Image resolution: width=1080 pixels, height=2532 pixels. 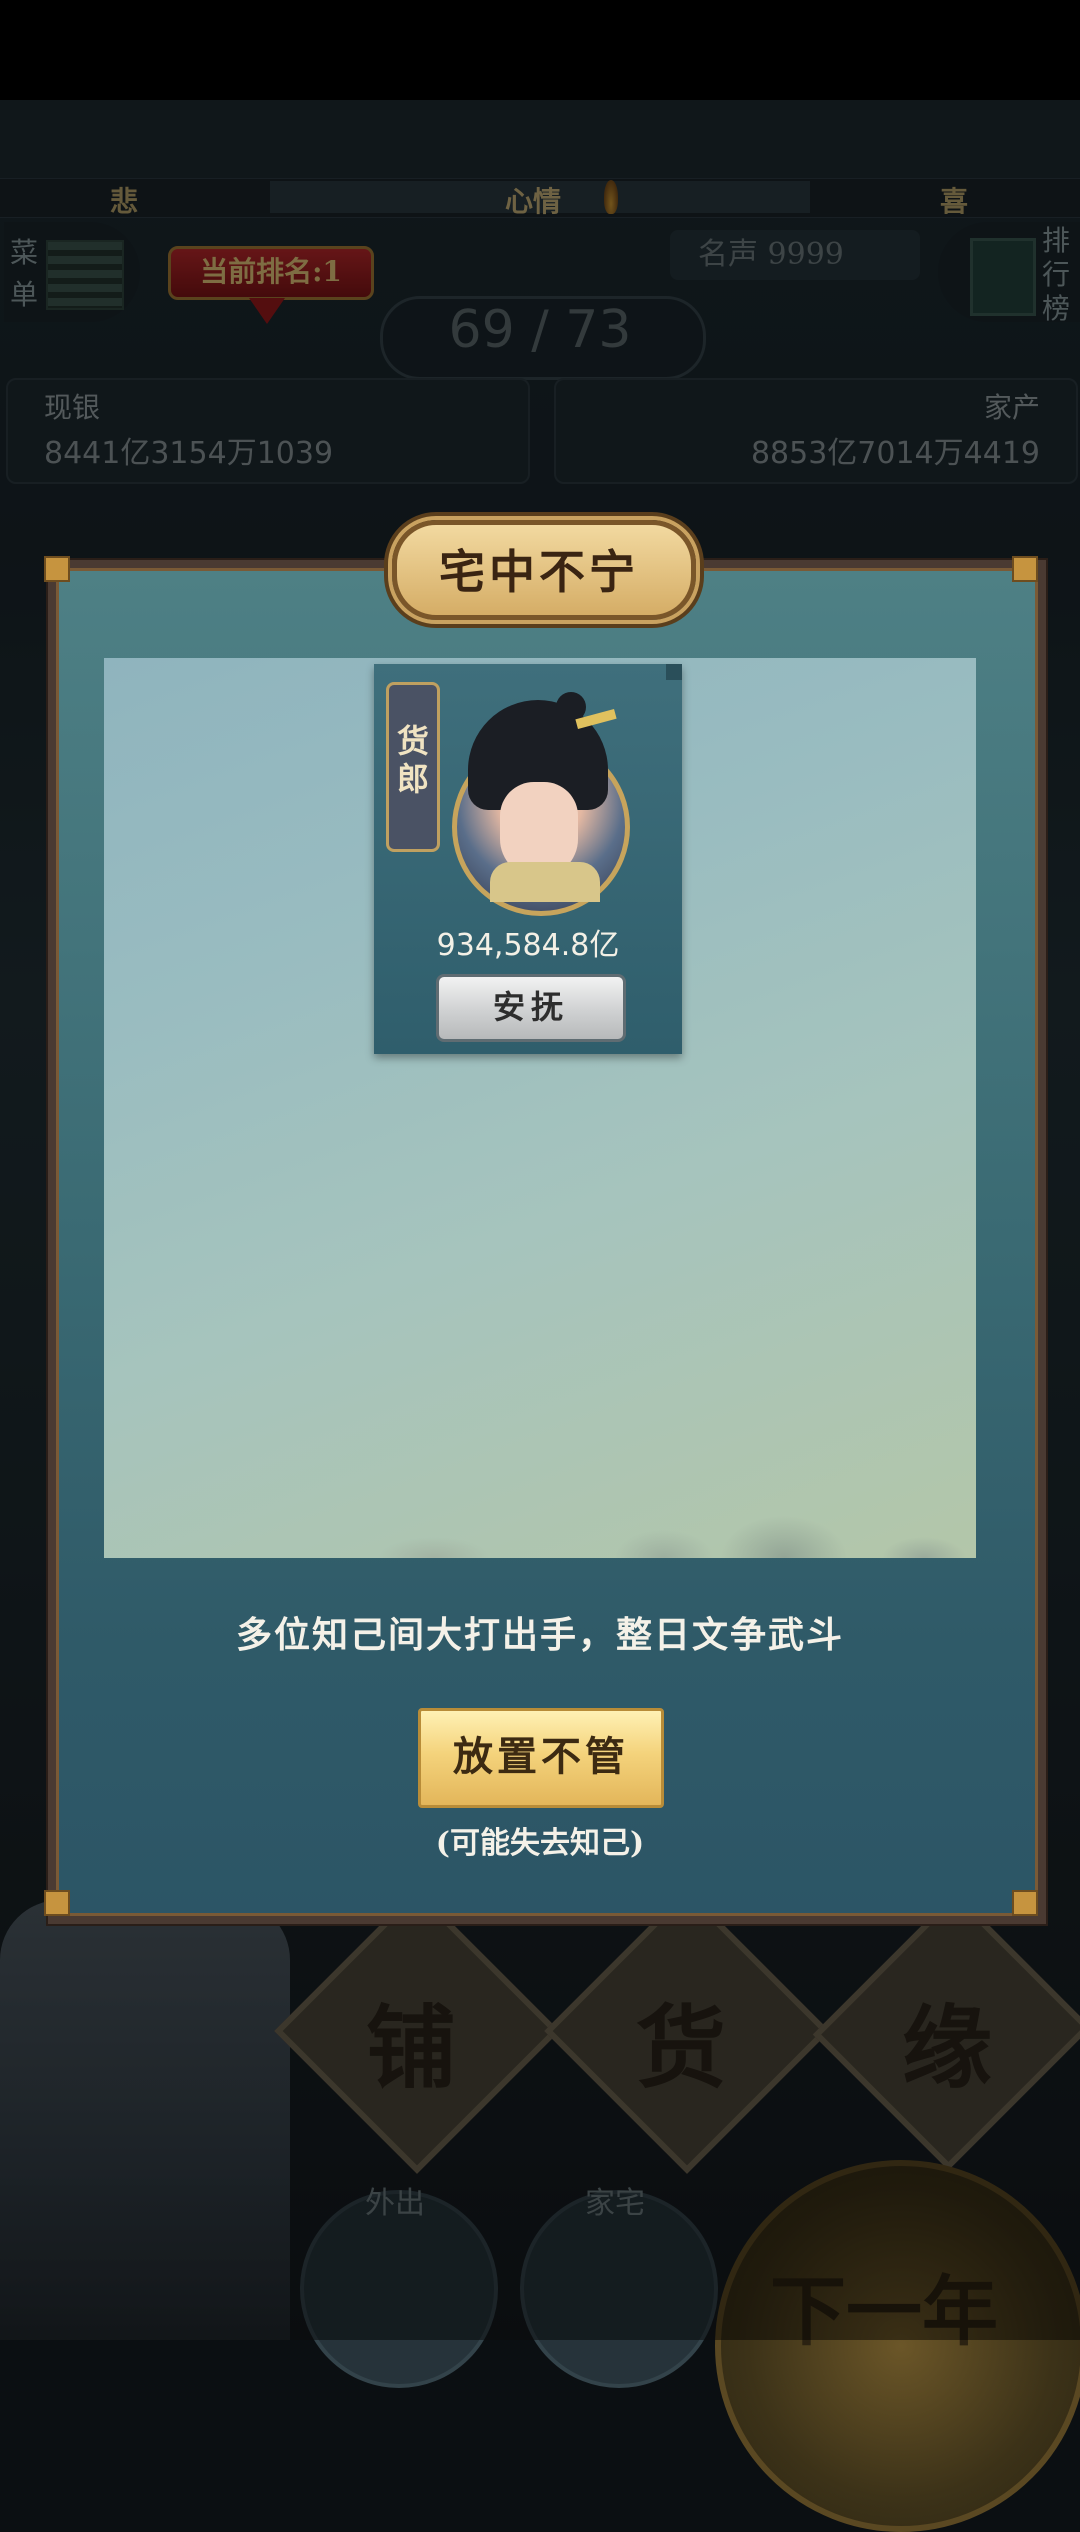 What do you see at coordinates (539, 572) in the screenshot?
I see `dialog-title: 宅中不宁` at bounding box center [539, 572].